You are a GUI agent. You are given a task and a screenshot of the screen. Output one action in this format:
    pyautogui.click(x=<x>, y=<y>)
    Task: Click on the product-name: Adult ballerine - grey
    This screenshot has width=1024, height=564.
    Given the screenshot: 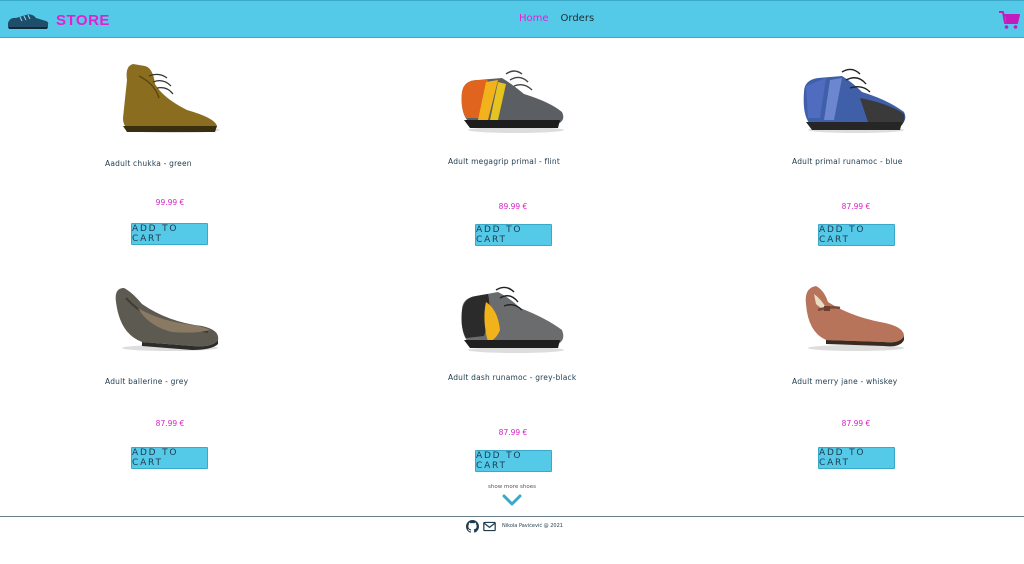 What is the action you would take?
    pyautogui.click(x=147, y=381)
    